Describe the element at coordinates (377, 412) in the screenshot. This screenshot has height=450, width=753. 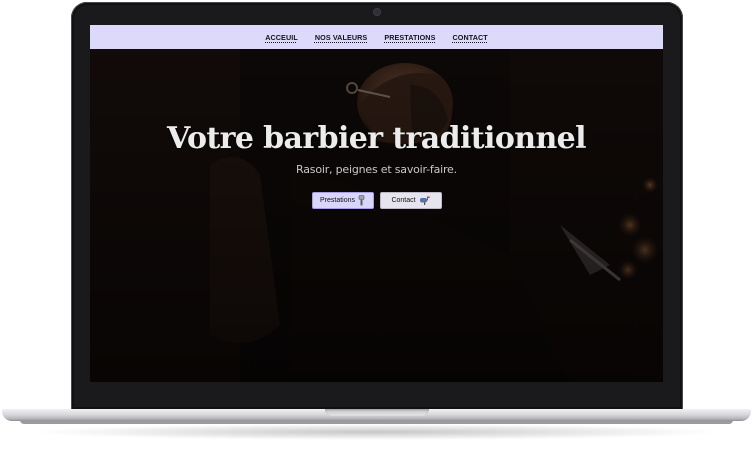
I see `laptop-opening-notch` at that location.